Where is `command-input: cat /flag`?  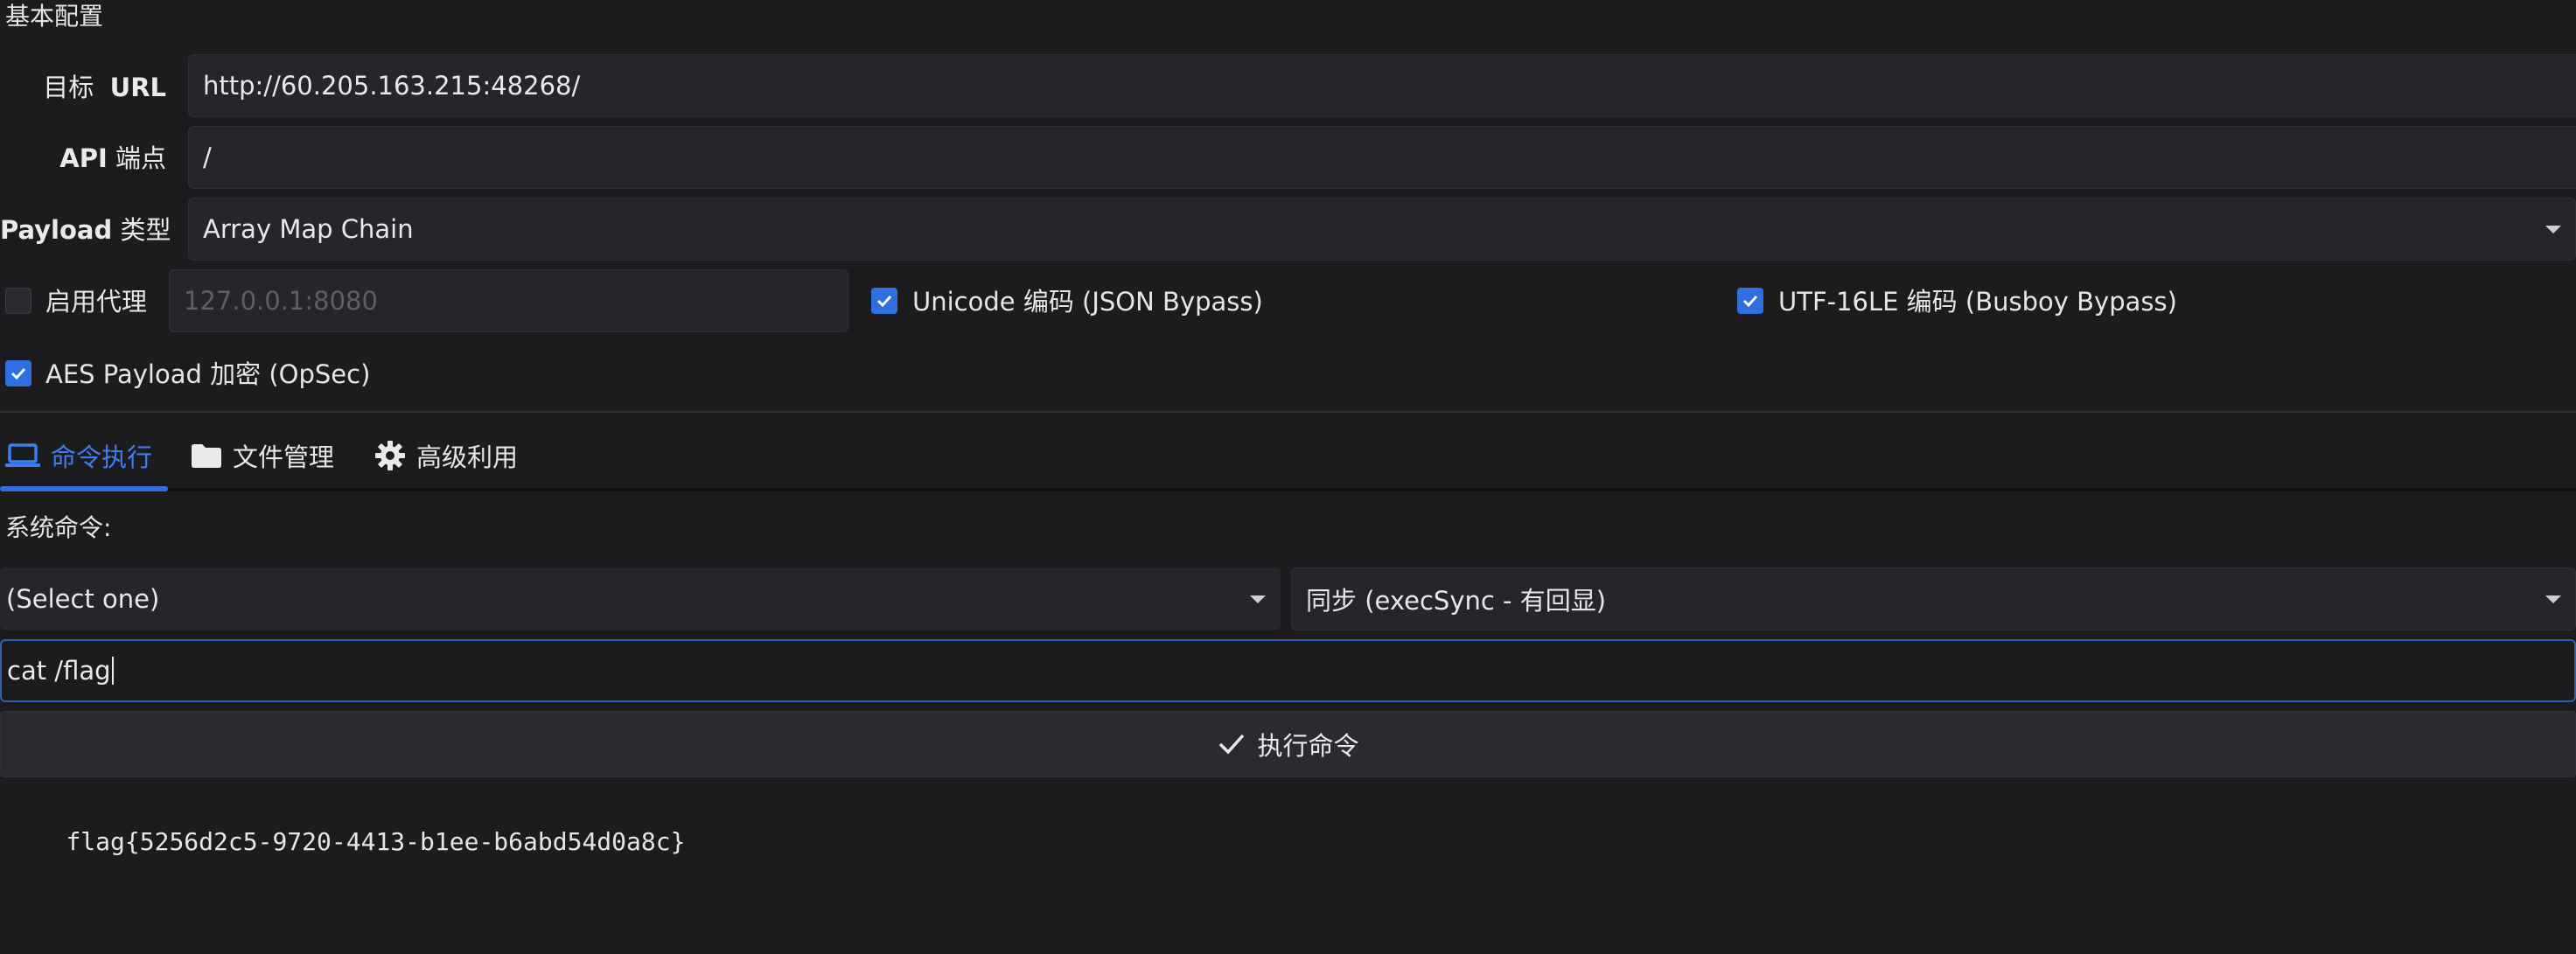
command-input: cat /flag is located at coordinates (1288, 670).